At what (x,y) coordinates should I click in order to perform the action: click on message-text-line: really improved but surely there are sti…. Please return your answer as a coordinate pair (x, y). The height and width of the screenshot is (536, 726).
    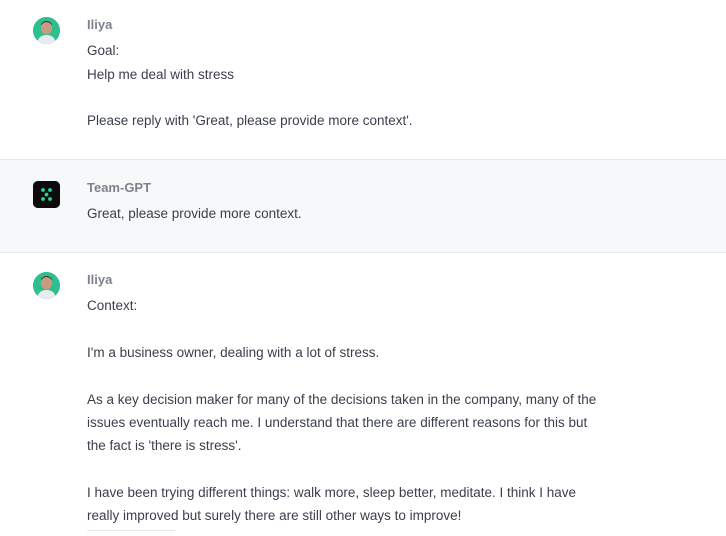
    Looking at the image, I should click on (274, 515).